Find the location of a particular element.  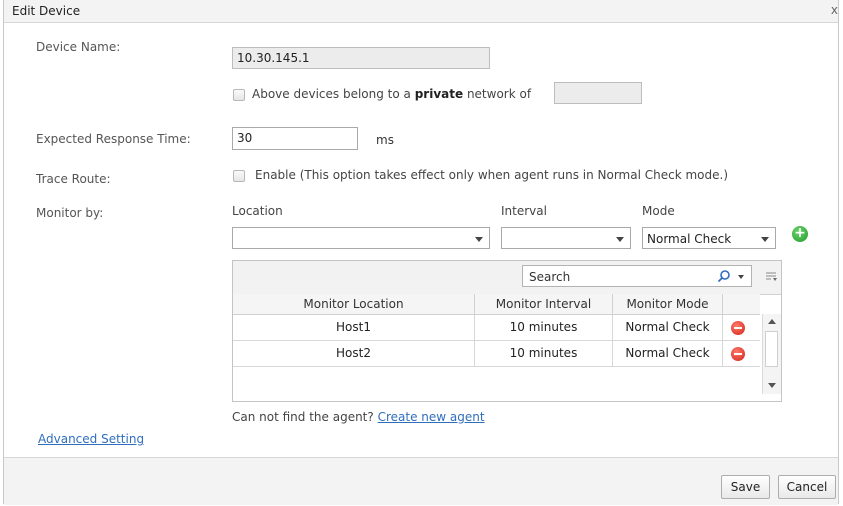

column-actions is located at coordinates (741, 304).